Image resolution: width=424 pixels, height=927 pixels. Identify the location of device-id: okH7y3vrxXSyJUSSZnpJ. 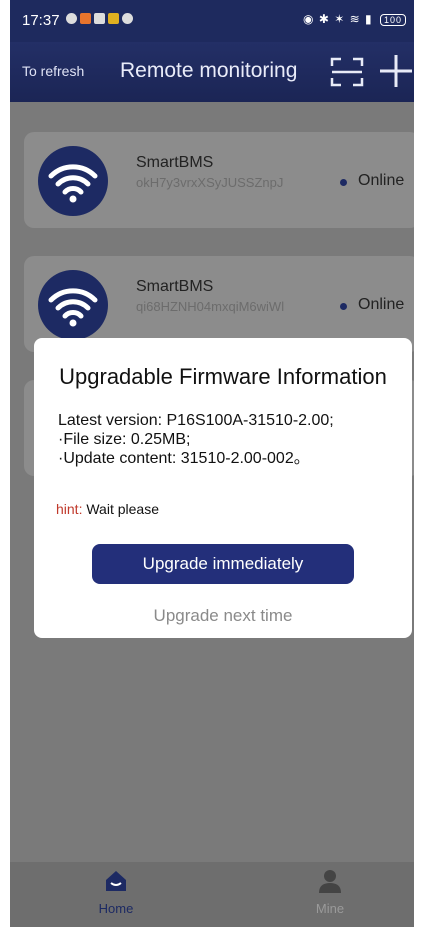
(210, 182).